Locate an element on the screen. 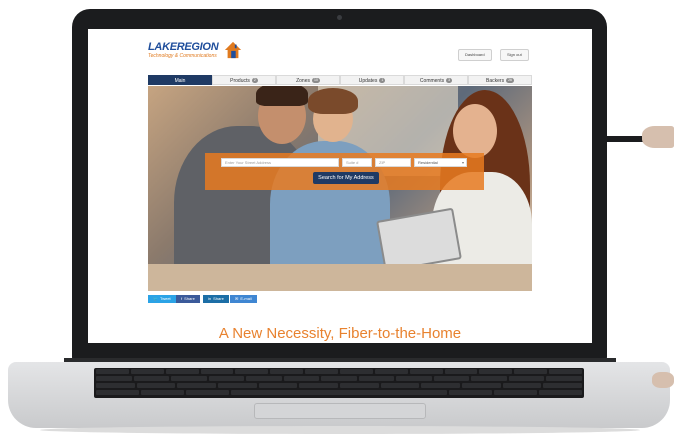 The image size is (674, 436). residential-select-value: Residential is located at coordinates (428, 162).